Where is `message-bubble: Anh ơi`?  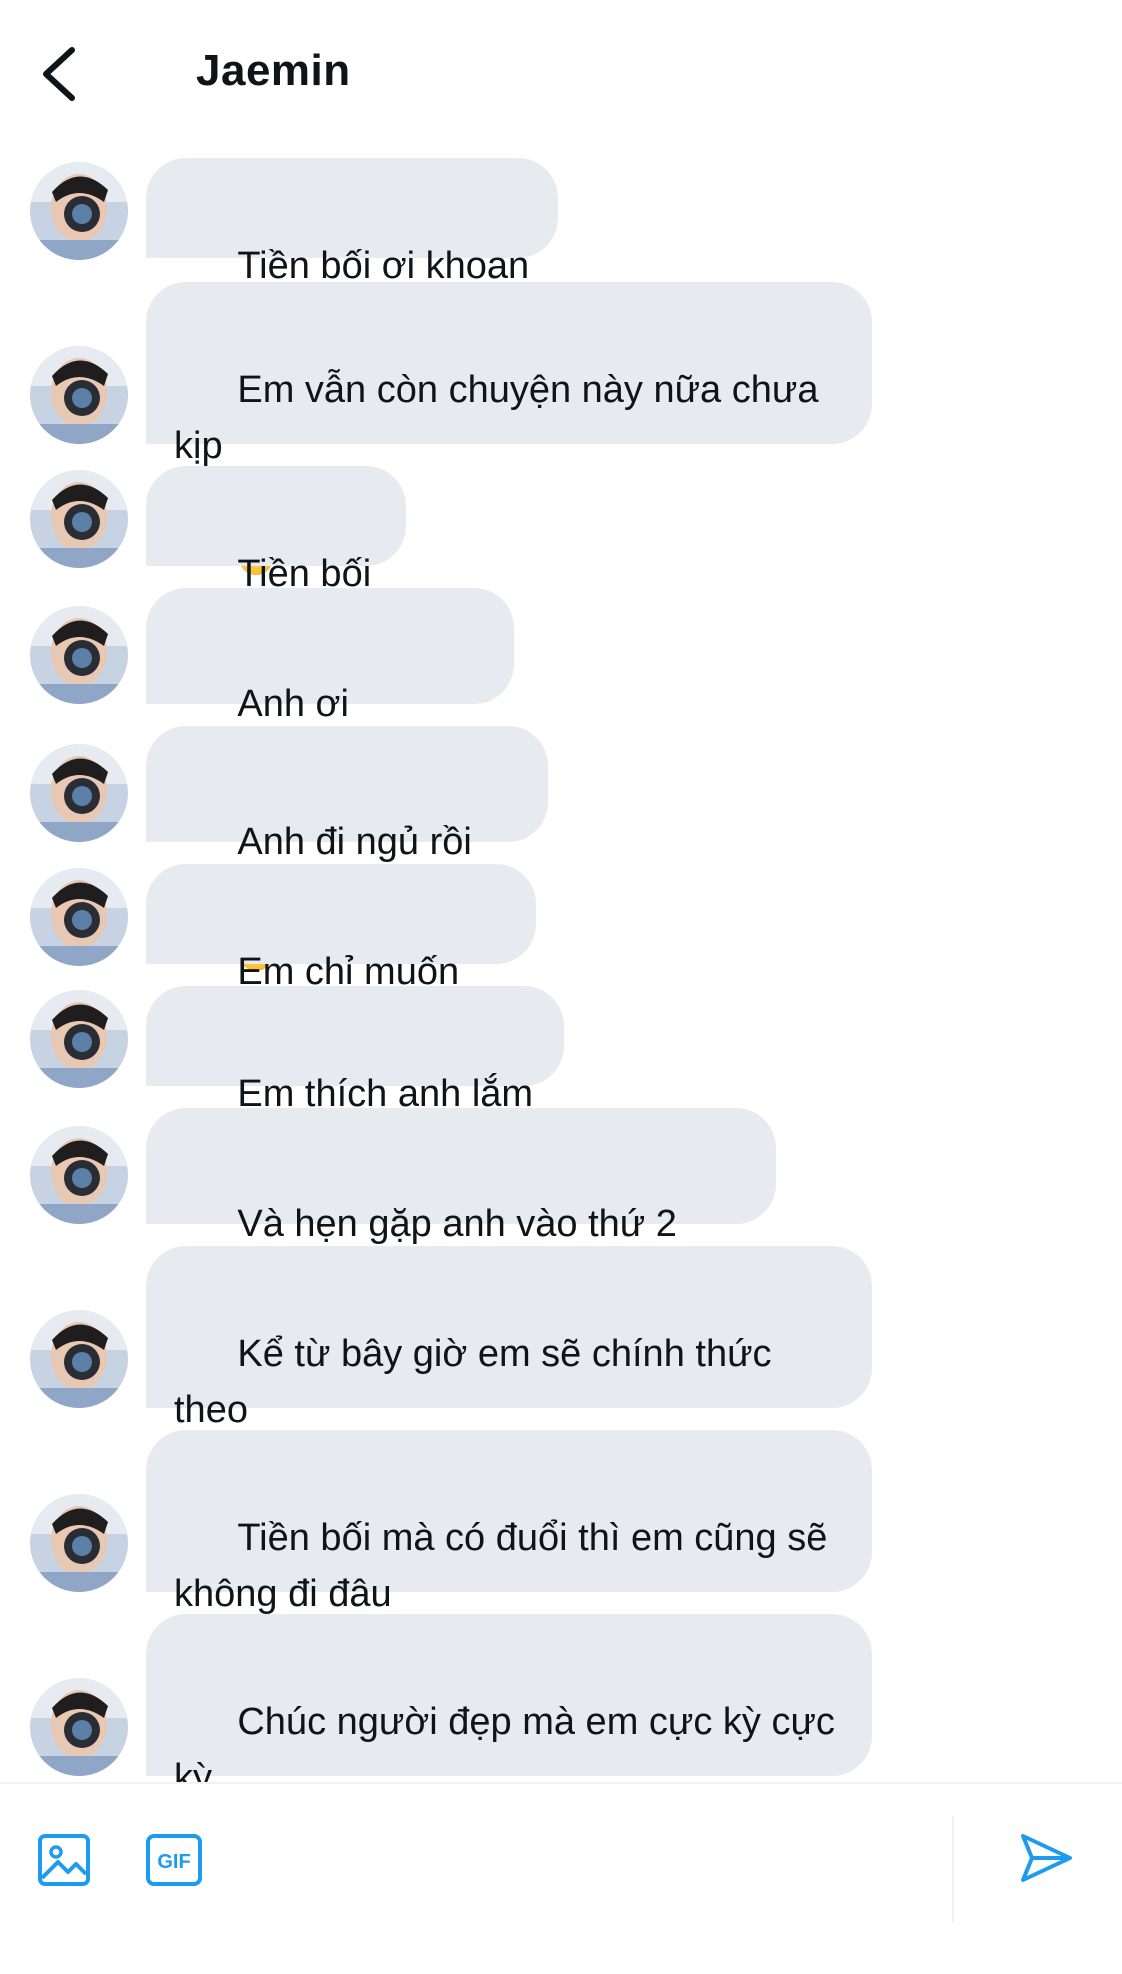 message-bubble: Anh ơi is located at coordinates (330, 682).